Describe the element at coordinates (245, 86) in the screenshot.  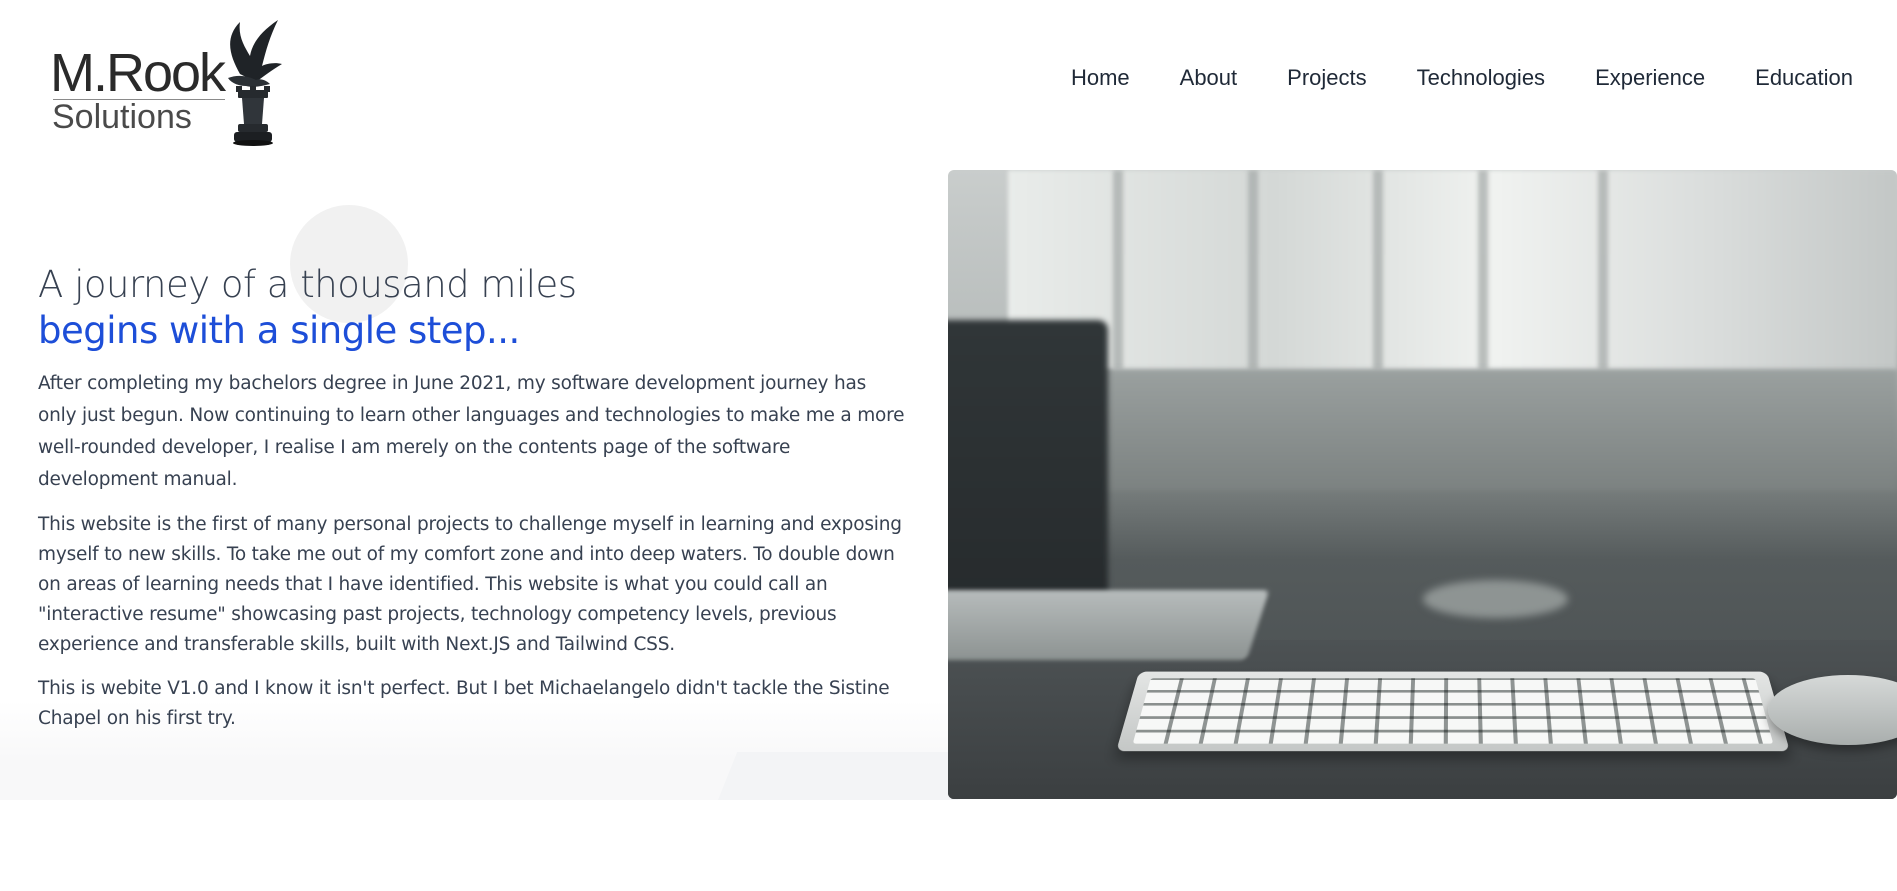
I see `raven-on-rook-icon` at that location.